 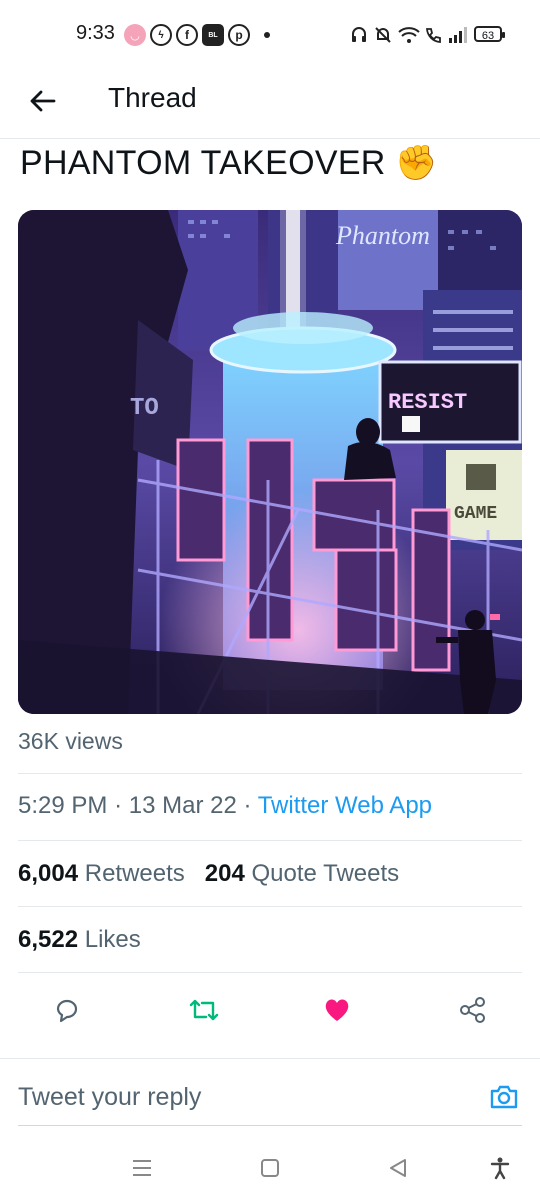 I want to click on reply-button, so click(x=67, y=1010).